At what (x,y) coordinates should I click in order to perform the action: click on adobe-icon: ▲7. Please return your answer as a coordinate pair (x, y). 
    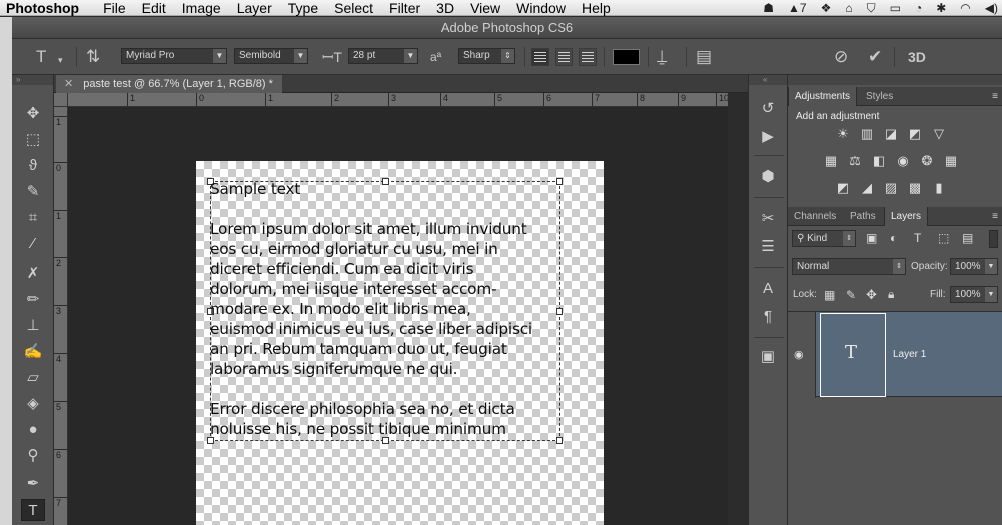
    Looking at the image, I should click on (797, 8).